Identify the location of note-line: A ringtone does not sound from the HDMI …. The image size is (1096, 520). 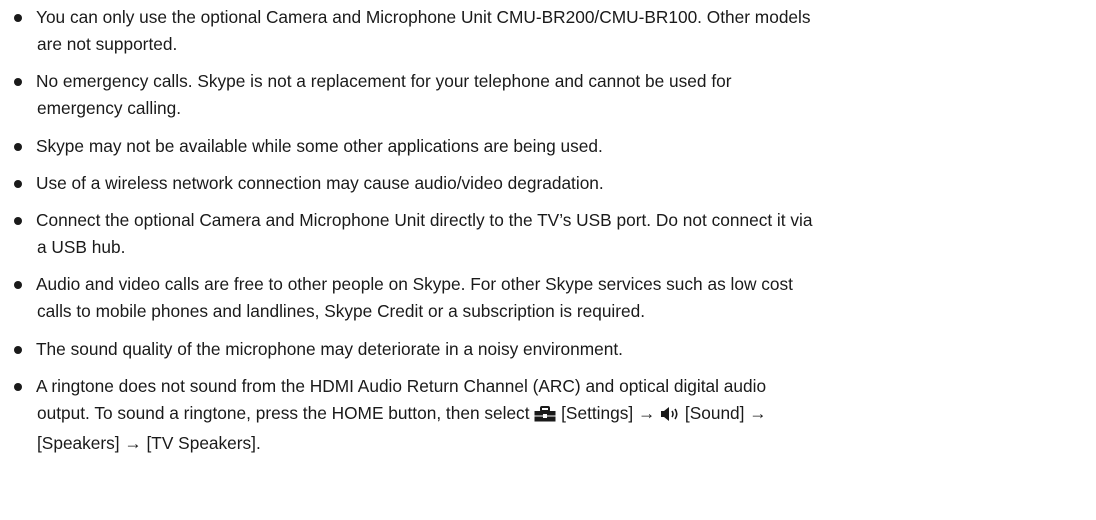
(401, 386).